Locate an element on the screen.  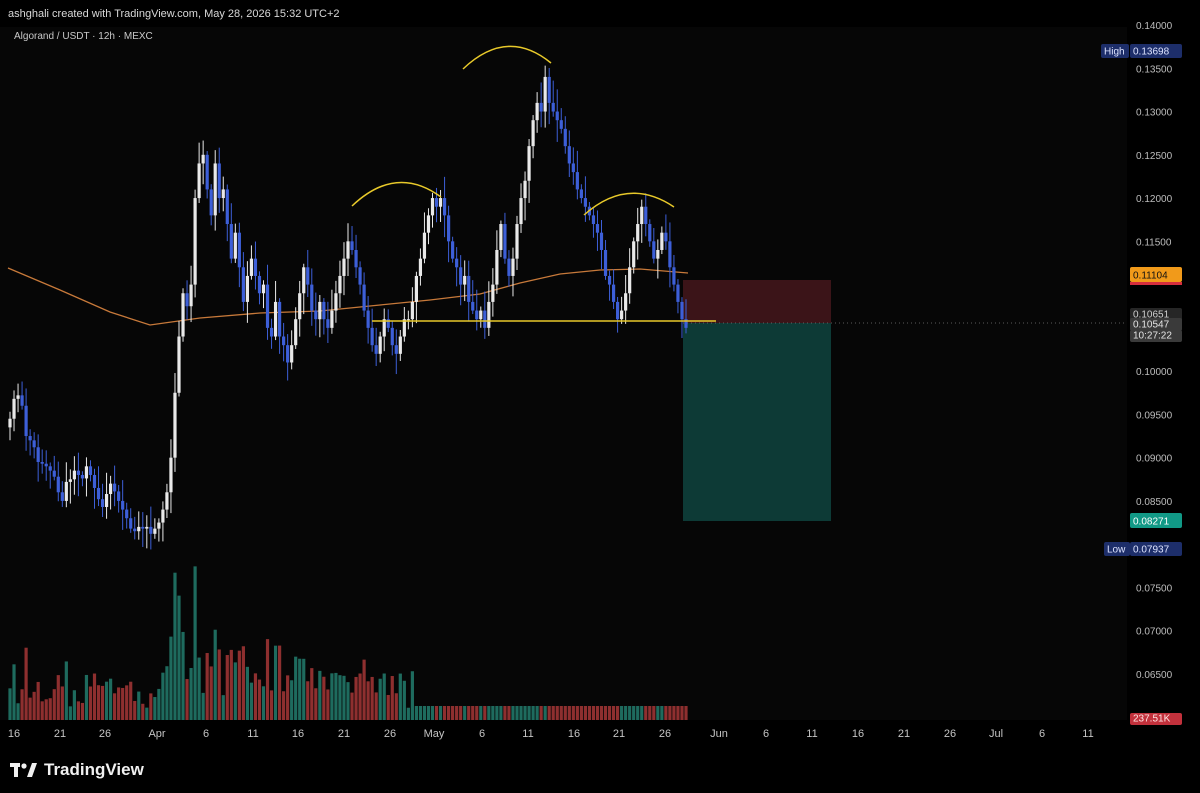
time-tick-label: 26 is located at coordinates (390, 734).